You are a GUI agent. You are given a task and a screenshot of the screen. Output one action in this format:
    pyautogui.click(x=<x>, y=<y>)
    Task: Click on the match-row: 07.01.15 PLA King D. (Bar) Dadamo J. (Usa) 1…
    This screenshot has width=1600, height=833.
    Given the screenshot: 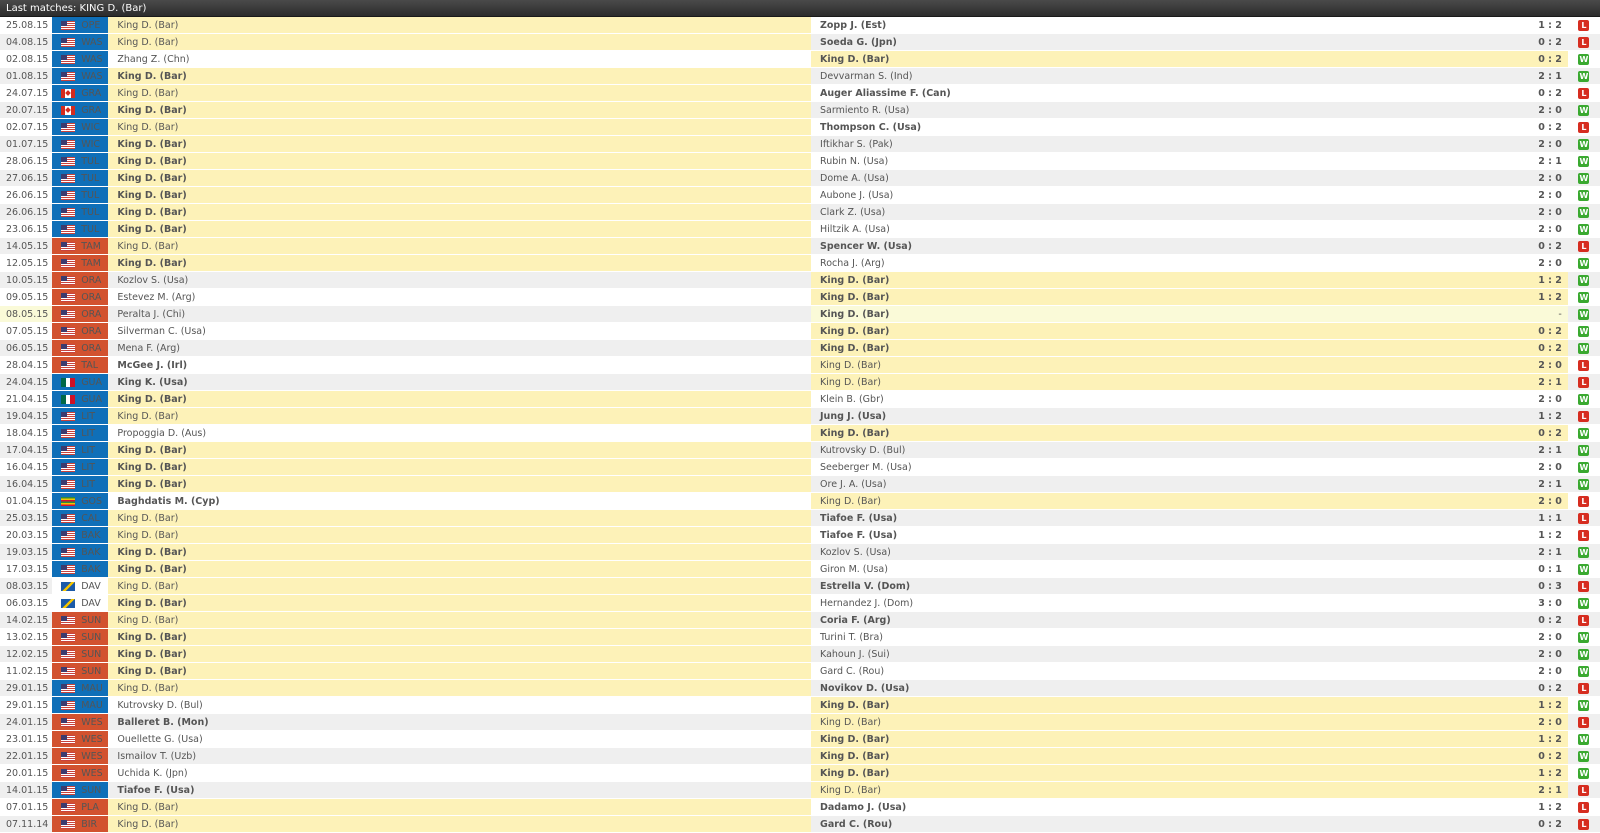 What is the action you would take?
    pyautogui.click(x=800, y=807)
    